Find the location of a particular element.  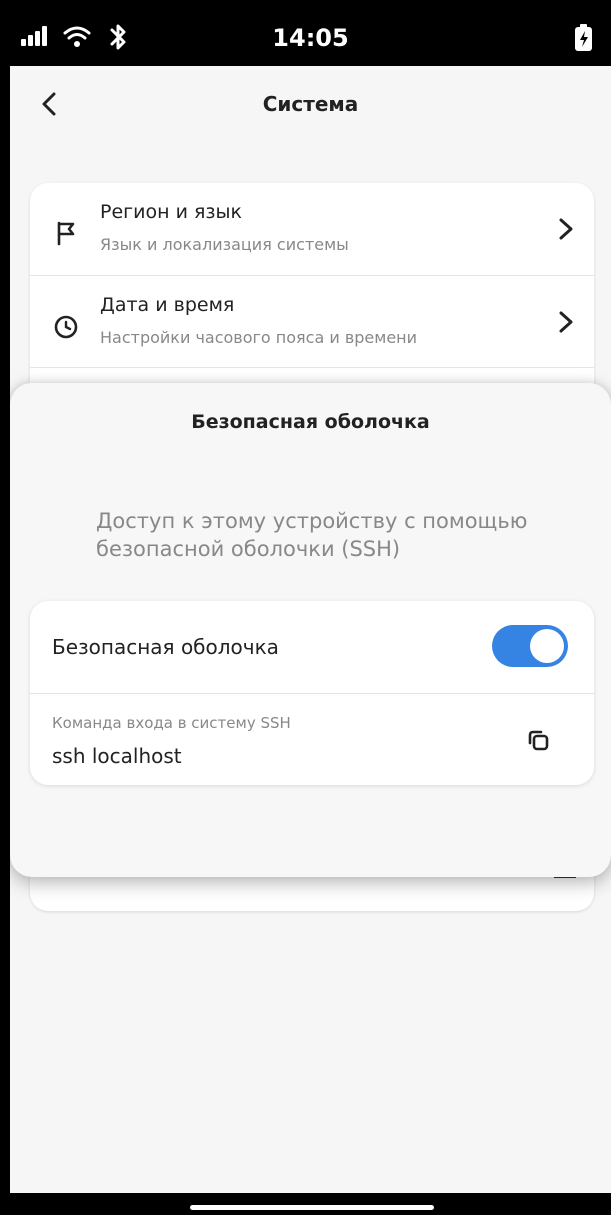

copy-button is located at coordinates (539, 741).